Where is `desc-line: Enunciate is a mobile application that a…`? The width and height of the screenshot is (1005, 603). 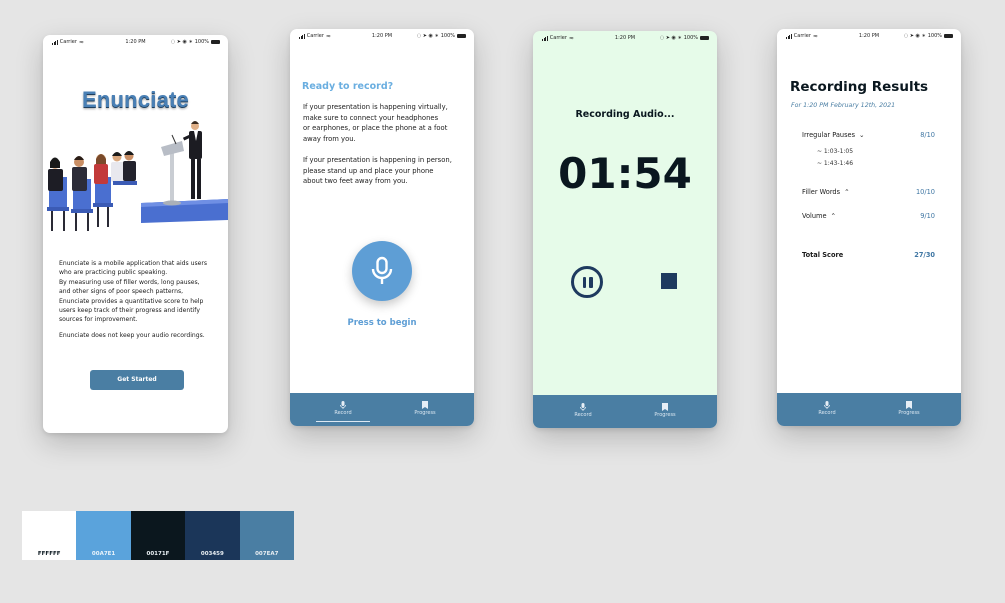 desc-line: Enunciate is a mobile application that a… is located at coordinates (133, 263).